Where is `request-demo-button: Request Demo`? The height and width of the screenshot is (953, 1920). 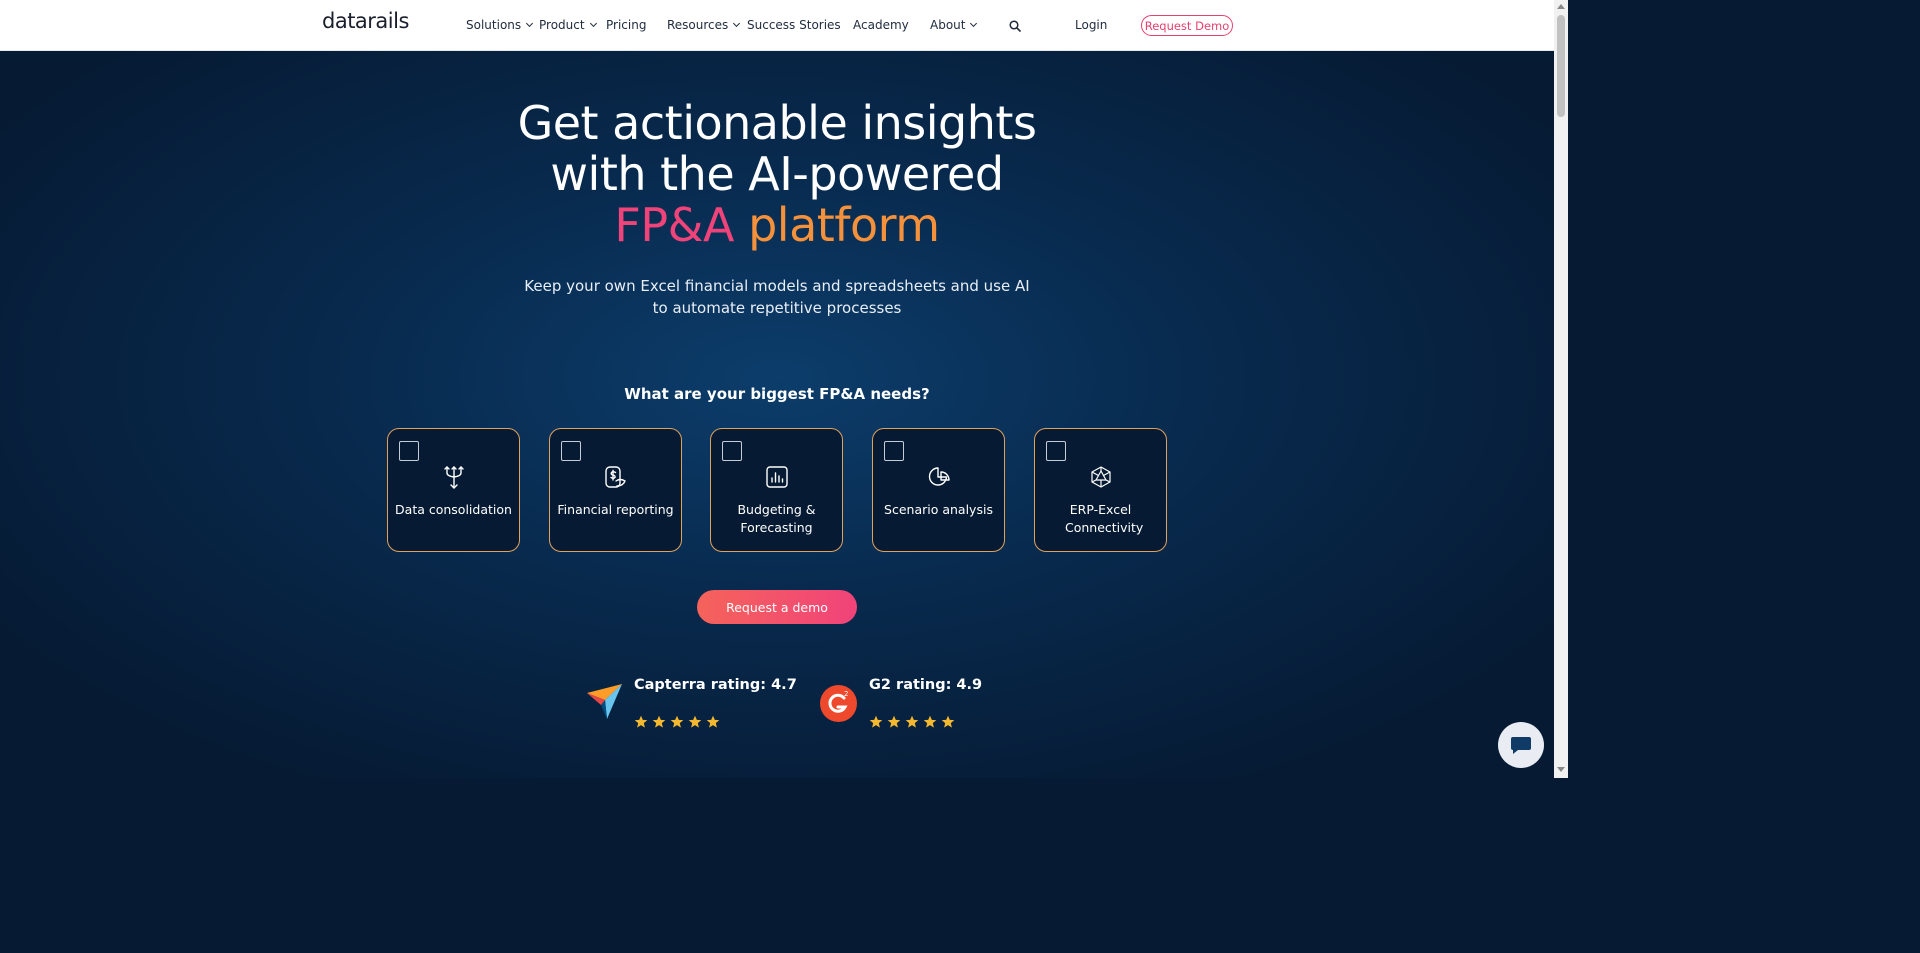 request-demo-button: Request Demo is located at coordinates (1187, 25).